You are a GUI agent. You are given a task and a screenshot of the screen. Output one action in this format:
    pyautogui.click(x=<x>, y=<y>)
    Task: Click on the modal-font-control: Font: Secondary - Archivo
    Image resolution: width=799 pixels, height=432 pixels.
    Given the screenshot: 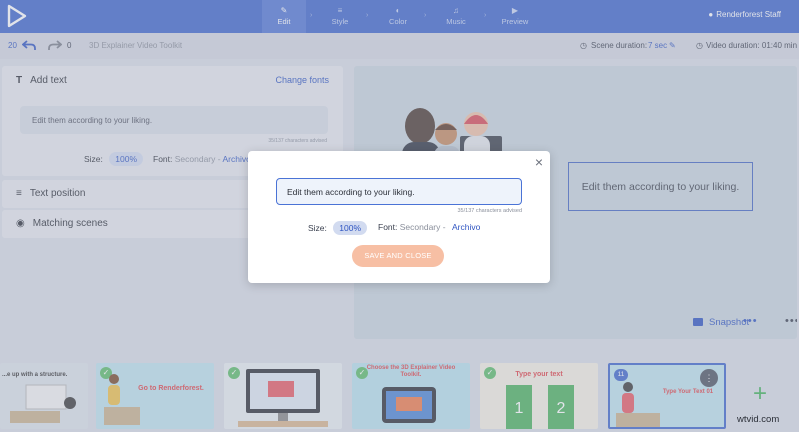 What is the action you would take?
    pyautogui.click(x=429, y=227)
    